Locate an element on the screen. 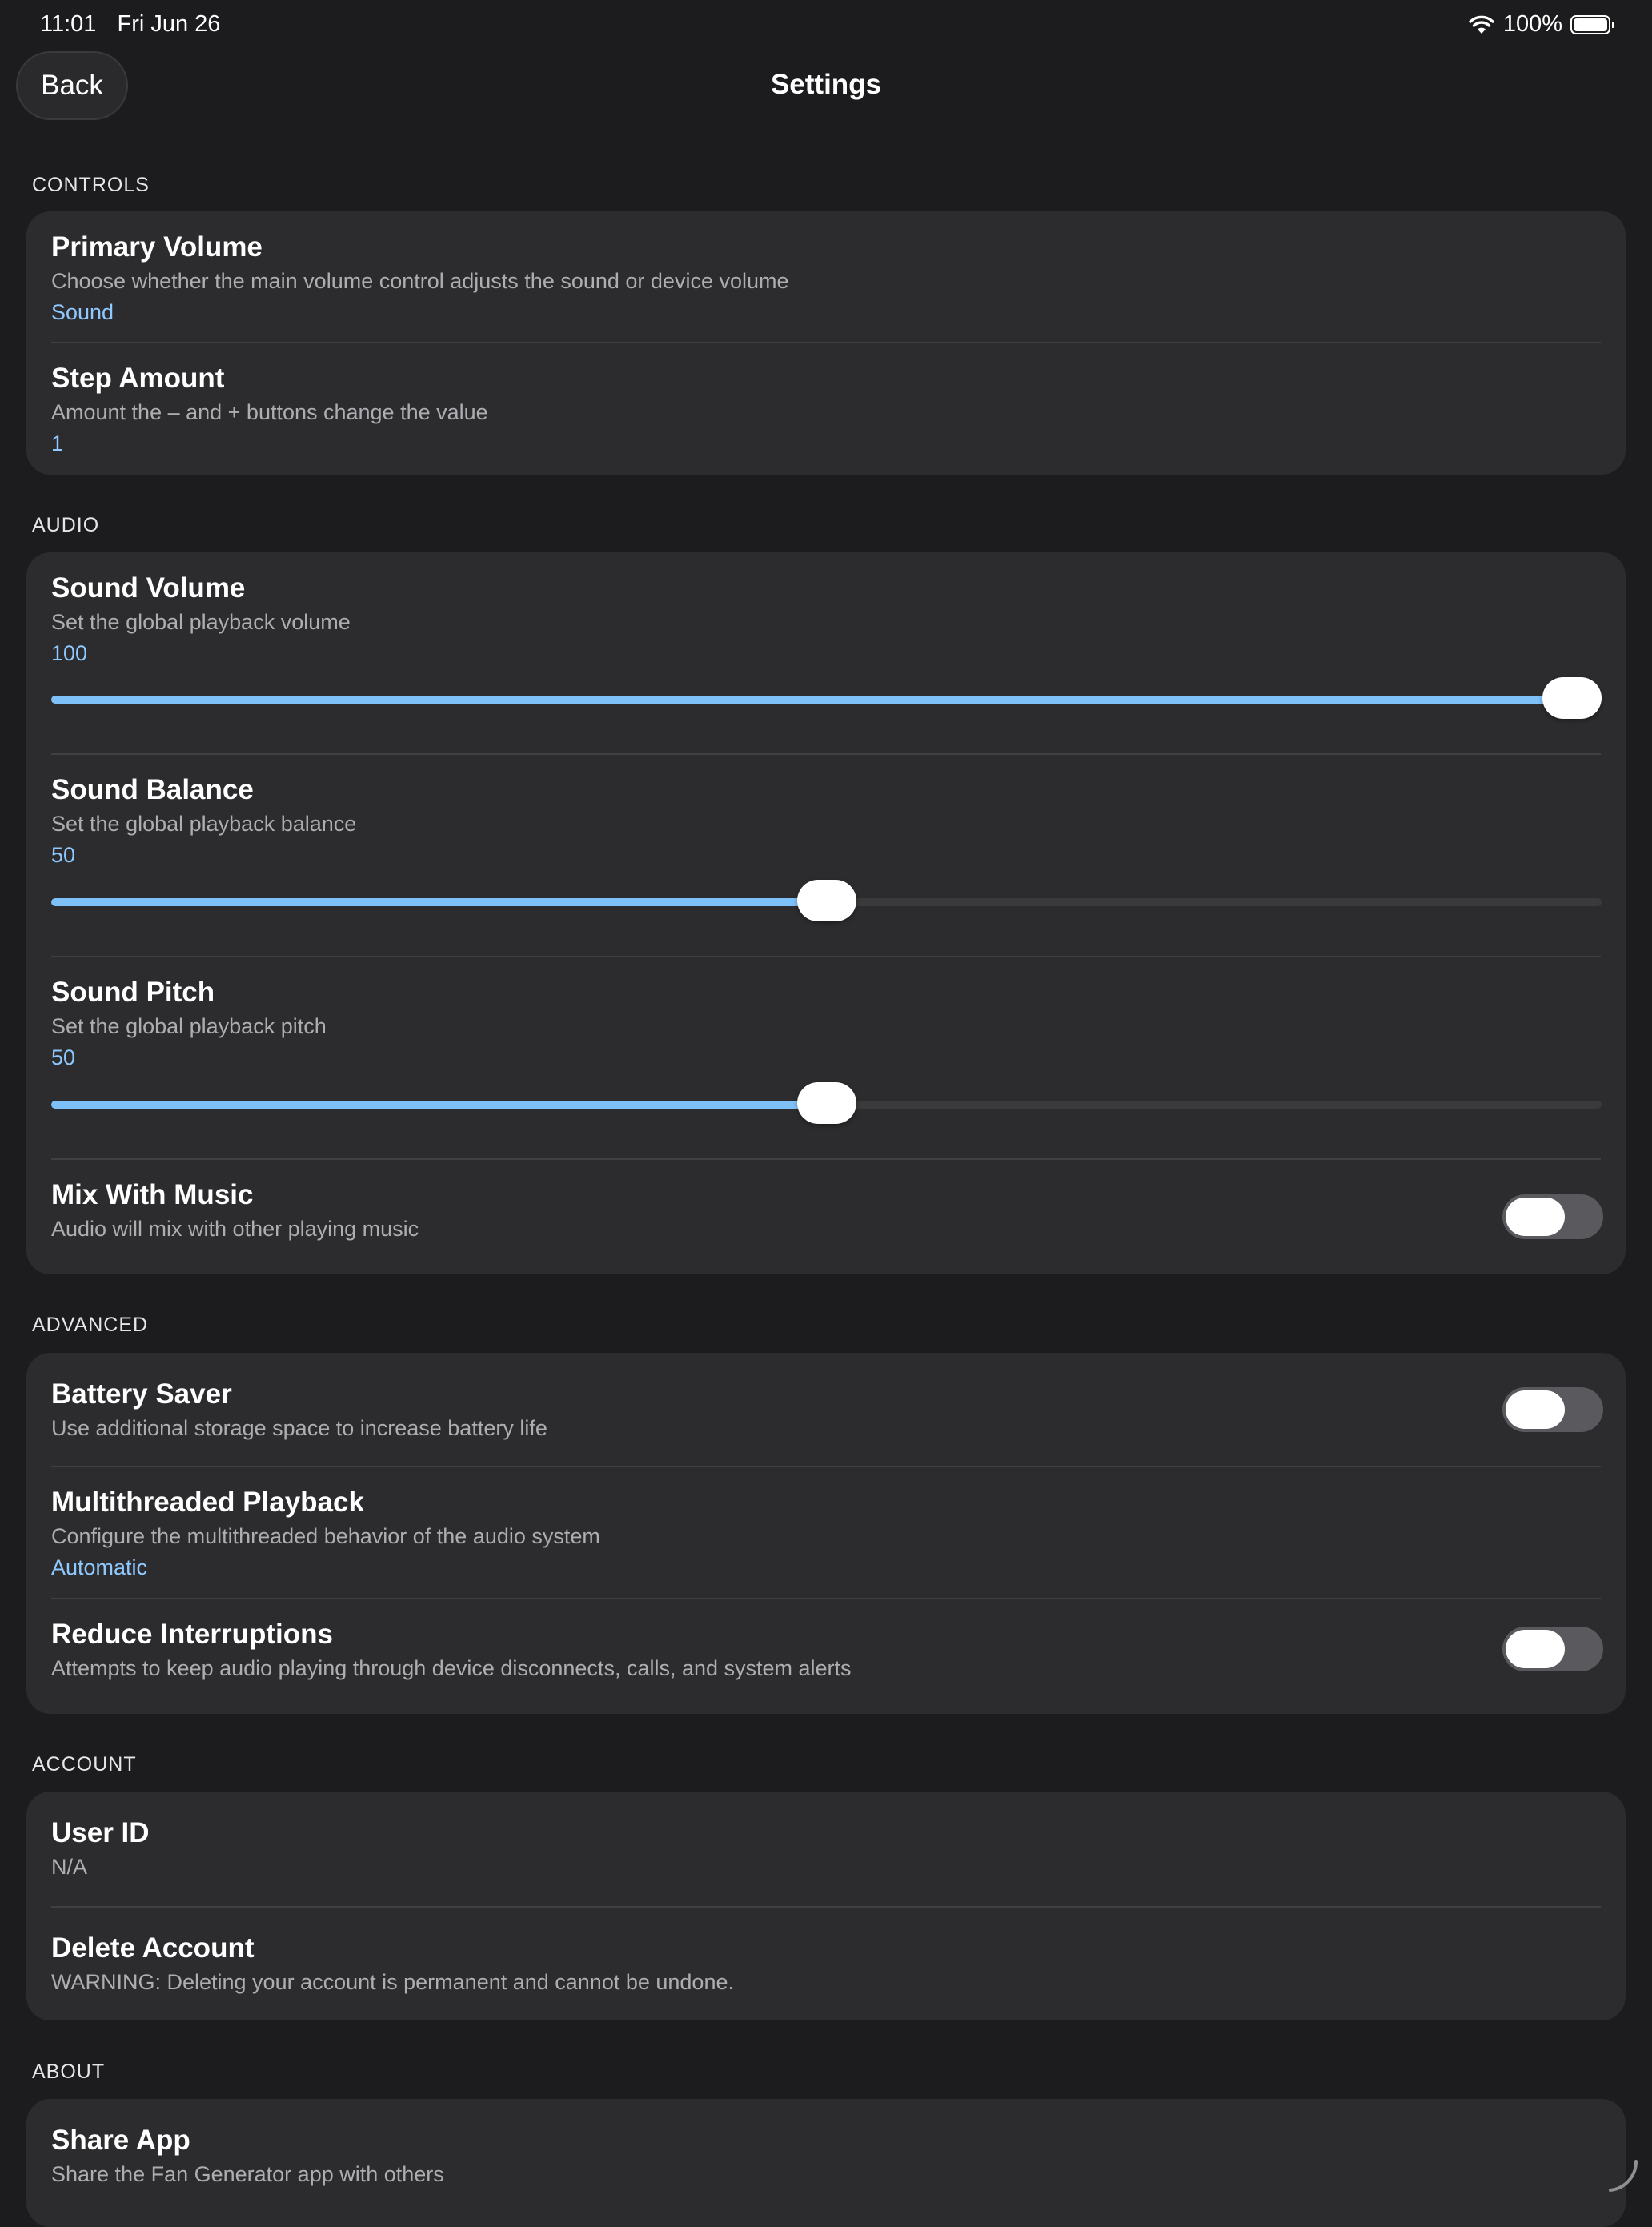 The width and height of the screenshot is (1652, 2227). sound-pitch-slider is located at coordinates (826, 1103).